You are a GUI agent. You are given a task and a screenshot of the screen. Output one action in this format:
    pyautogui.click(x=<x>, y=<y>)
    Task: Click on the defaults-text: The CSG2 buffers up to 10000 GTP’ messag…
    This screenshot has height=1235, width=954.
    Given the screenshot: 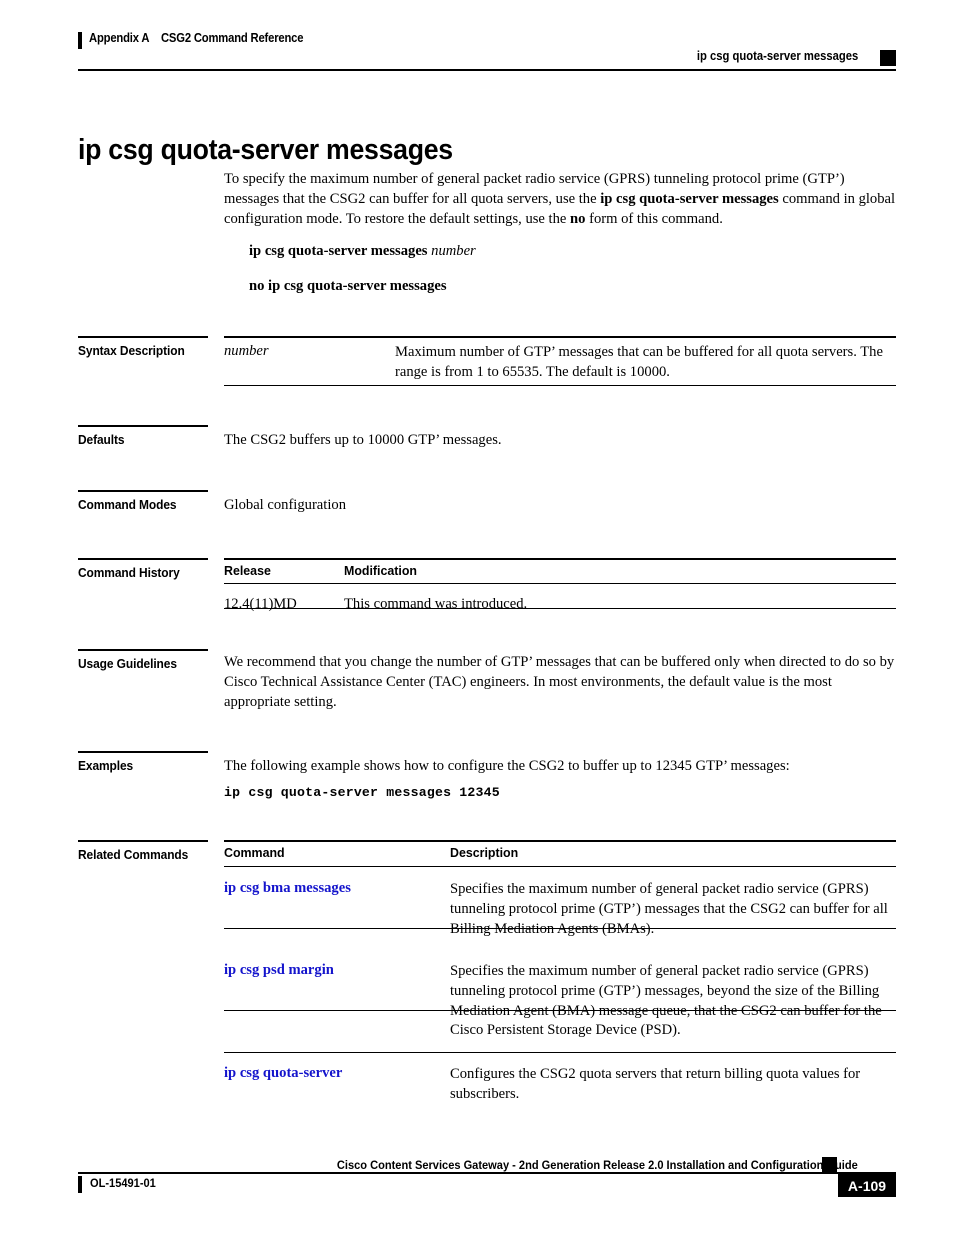 What is the action you would take?
    pyautogui.click(x=363, y=440)
    